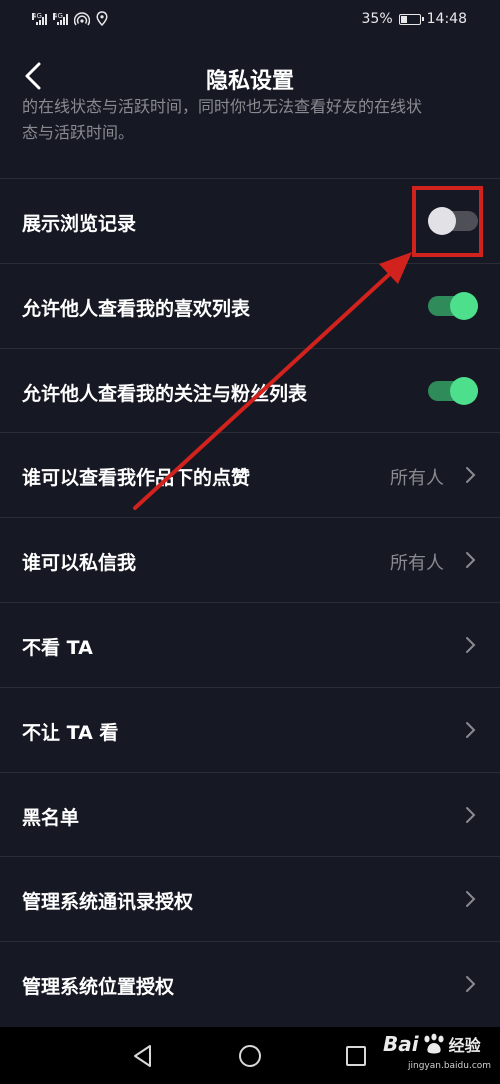 The image size is (500, 1084). What do you see at coordinates (450, 1066) in the screenshot?
I see `watermark-url: jingyan.baidu.com` at bounding box center [450, 1066].